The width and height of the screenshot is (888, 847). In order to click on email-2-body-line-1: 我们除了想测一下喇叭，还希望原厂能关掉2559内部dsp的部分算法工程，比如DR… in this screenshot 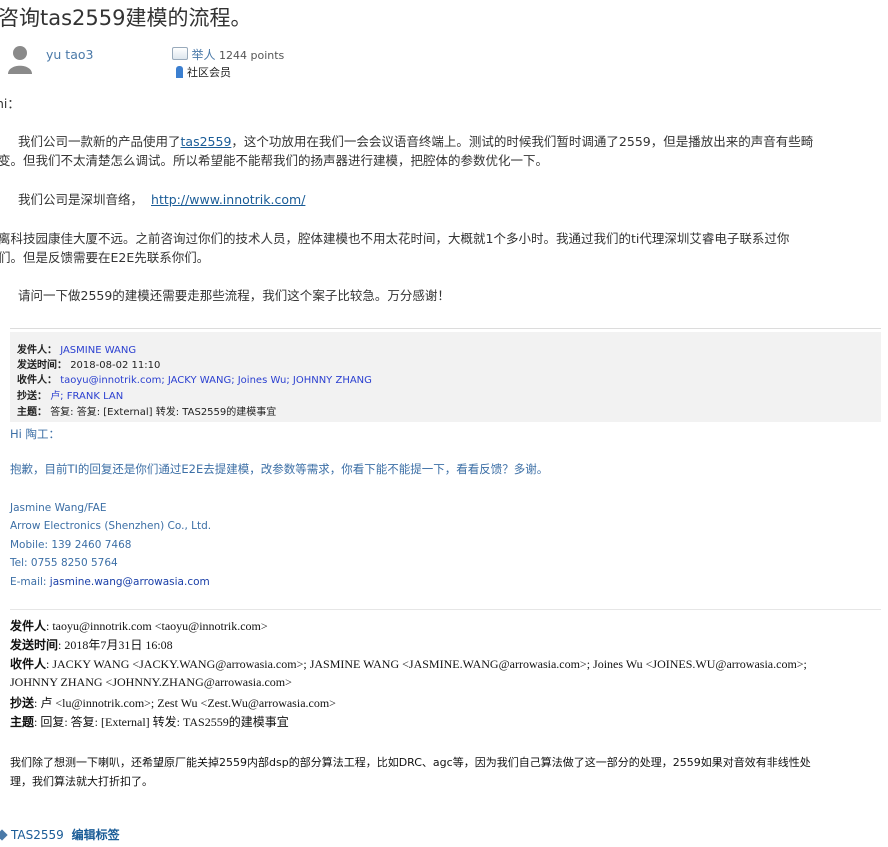, I will do `click(410, 762)`.